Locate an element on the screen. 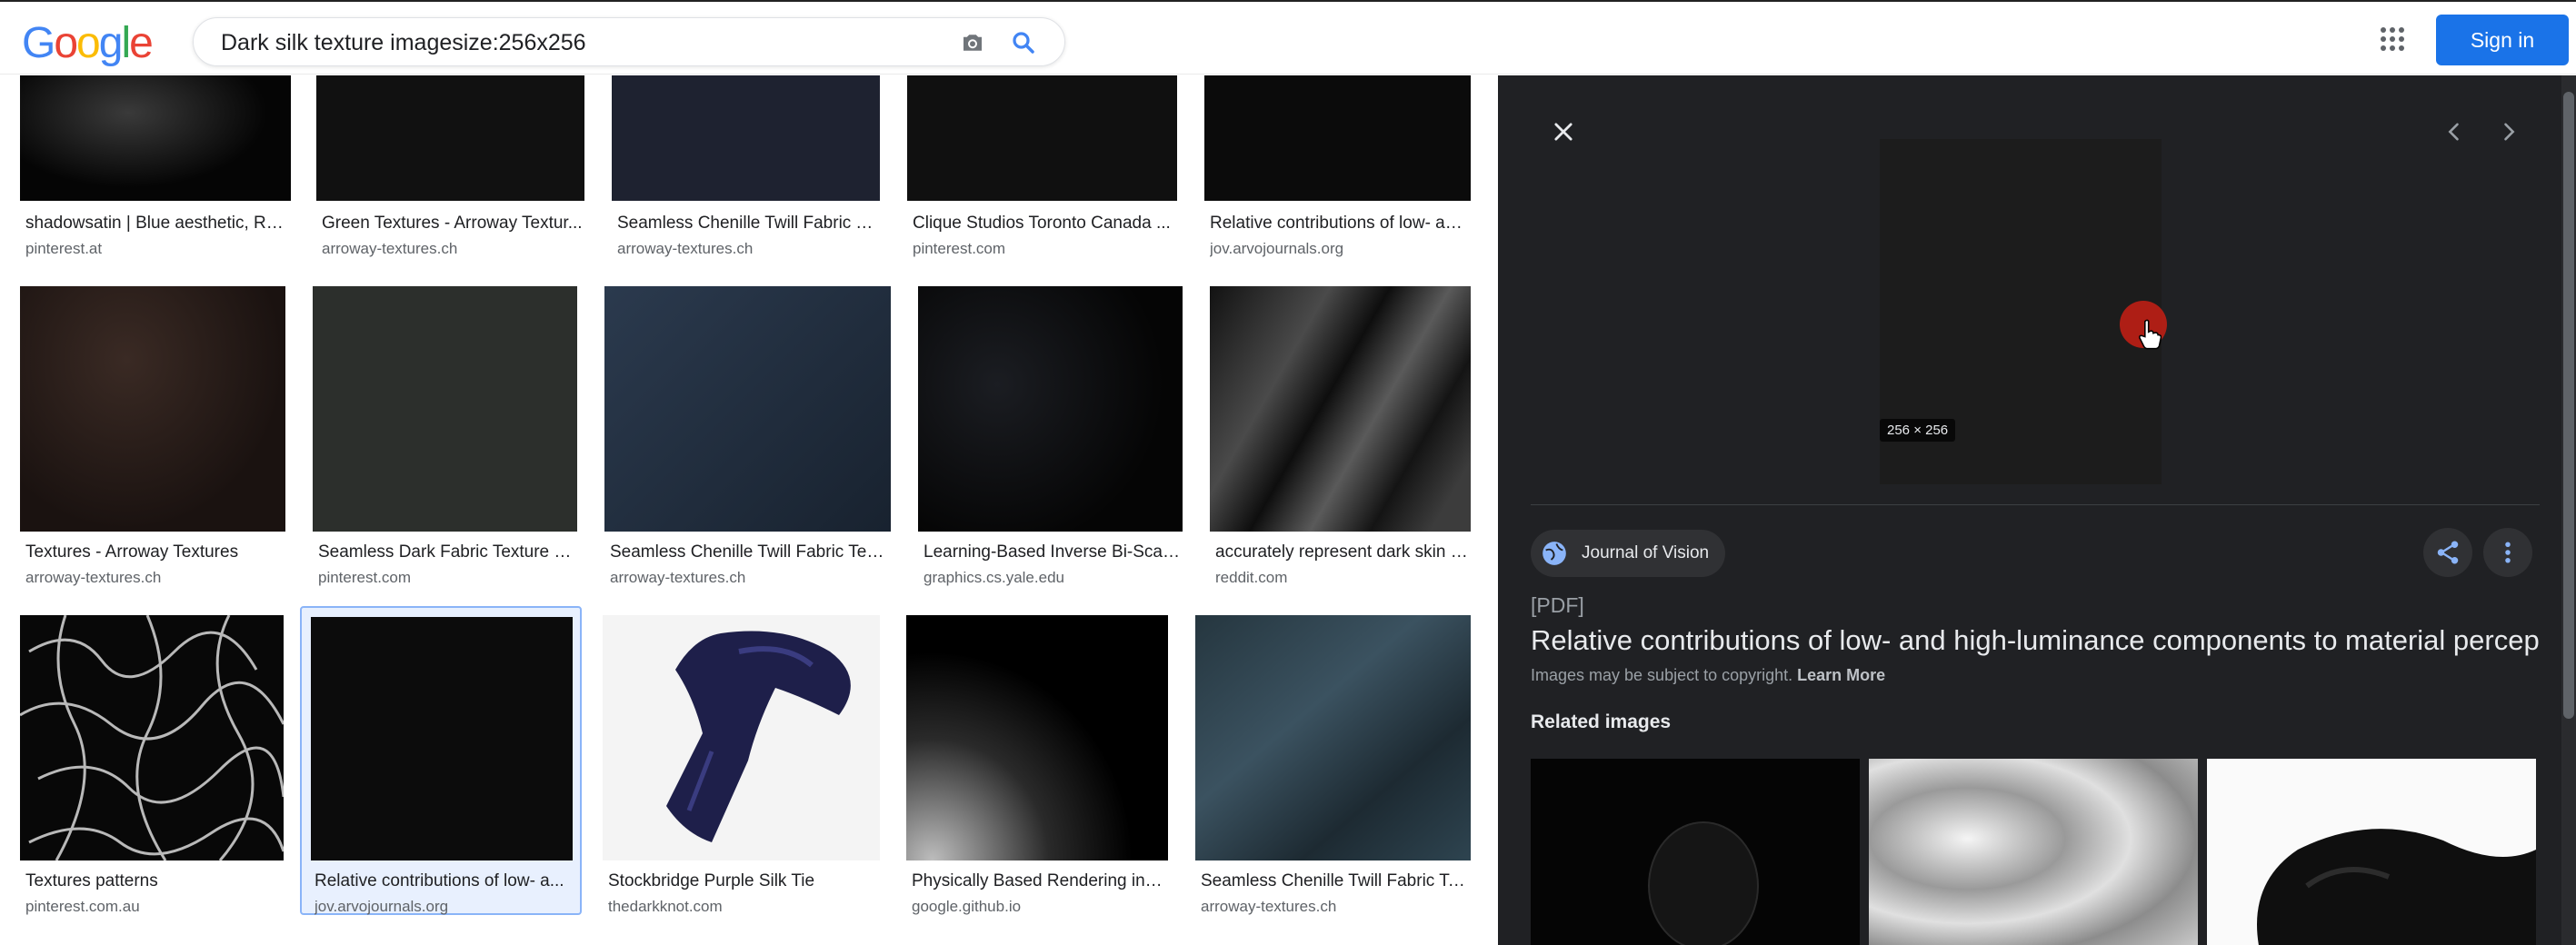 Image resolution: width=2576 pixels, height=945 pixels. result-source: reddit.com is located at coordinates (1251, 577).